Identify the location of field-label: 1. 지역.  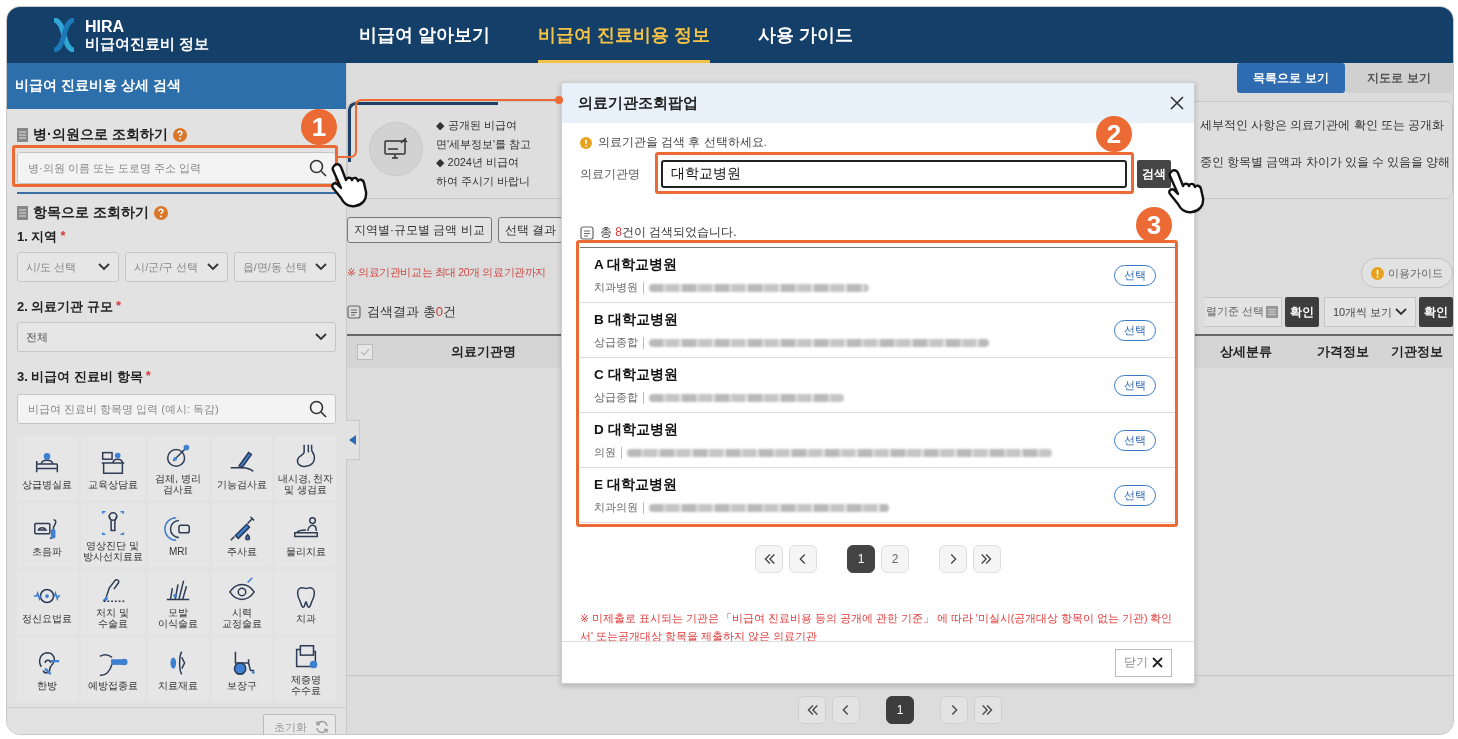
(37, 237).